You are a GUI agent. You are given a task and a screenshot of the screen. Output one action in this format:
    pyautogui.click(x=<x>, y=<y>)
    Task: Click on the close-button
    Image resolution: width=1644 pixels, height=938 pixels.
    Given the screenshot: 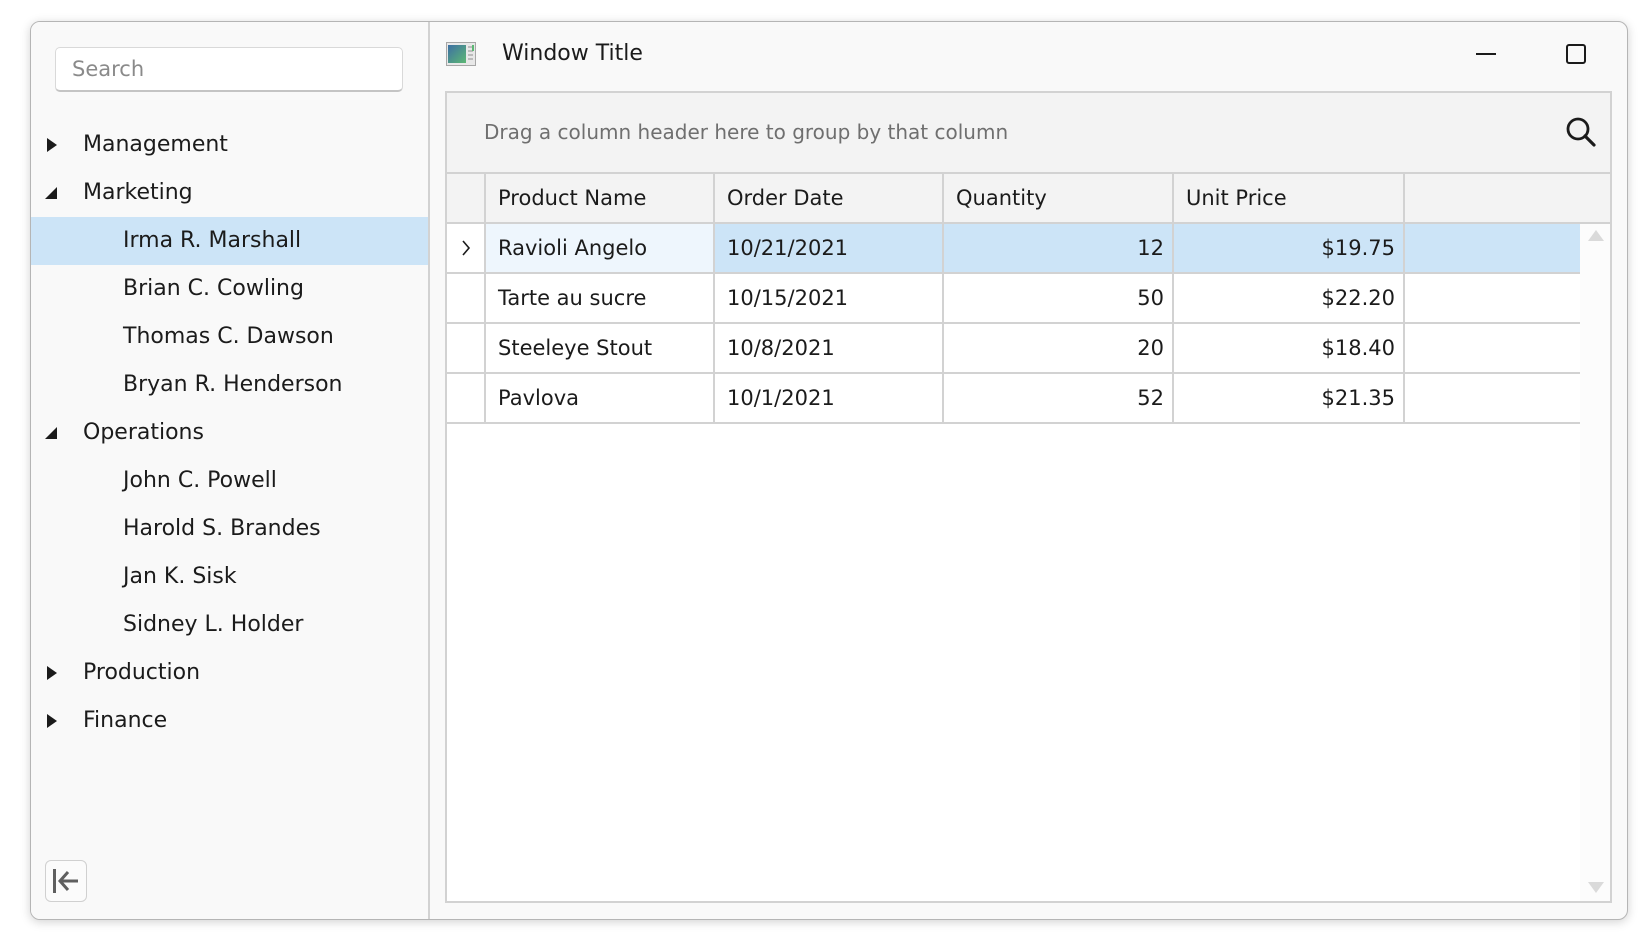 What is the action you would take?
    pyautogui.click(x=1624, y=54)
    